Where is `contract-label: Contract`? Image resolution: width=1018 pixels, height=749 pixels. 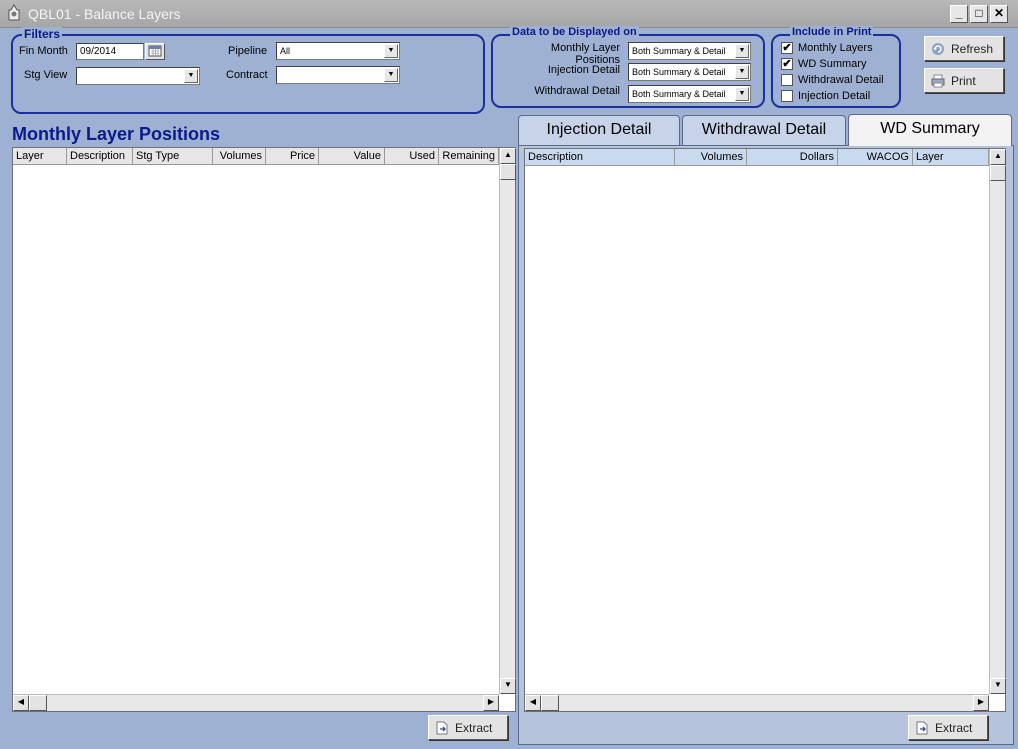
contract-label: Contract is located at coordinates (247, 75).